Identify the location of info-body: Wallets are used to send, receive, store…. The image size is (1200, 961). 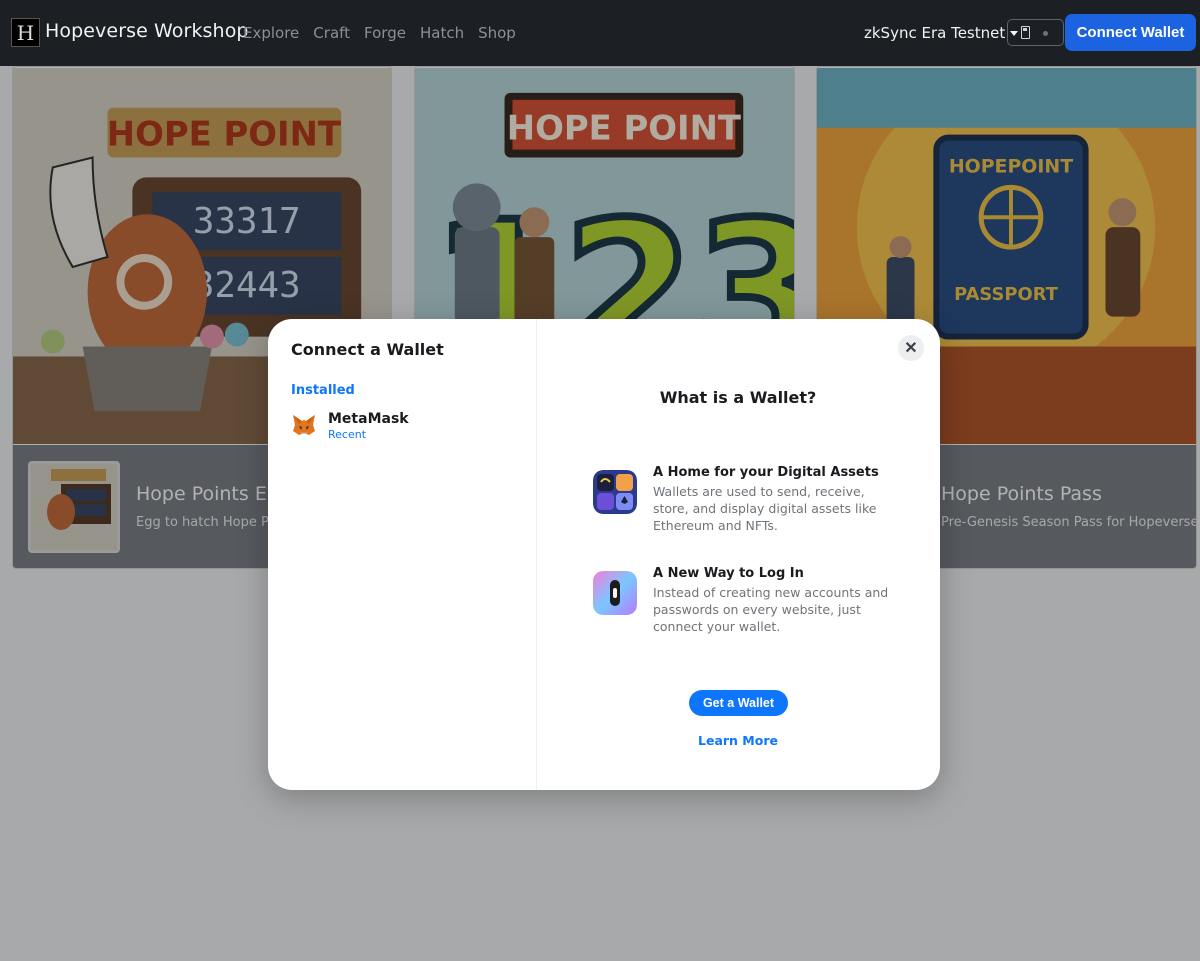
(765, 508).